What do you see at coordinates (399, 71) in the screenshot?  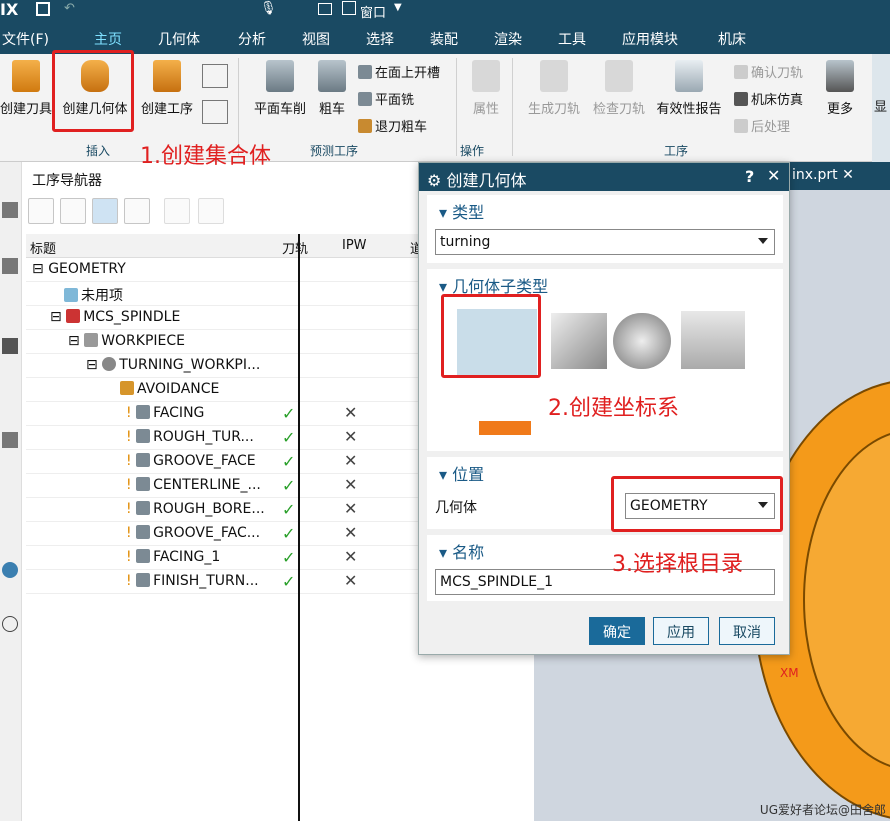 I see `face-groove-button: 在面上开槽` at bounding box center [399, 71].